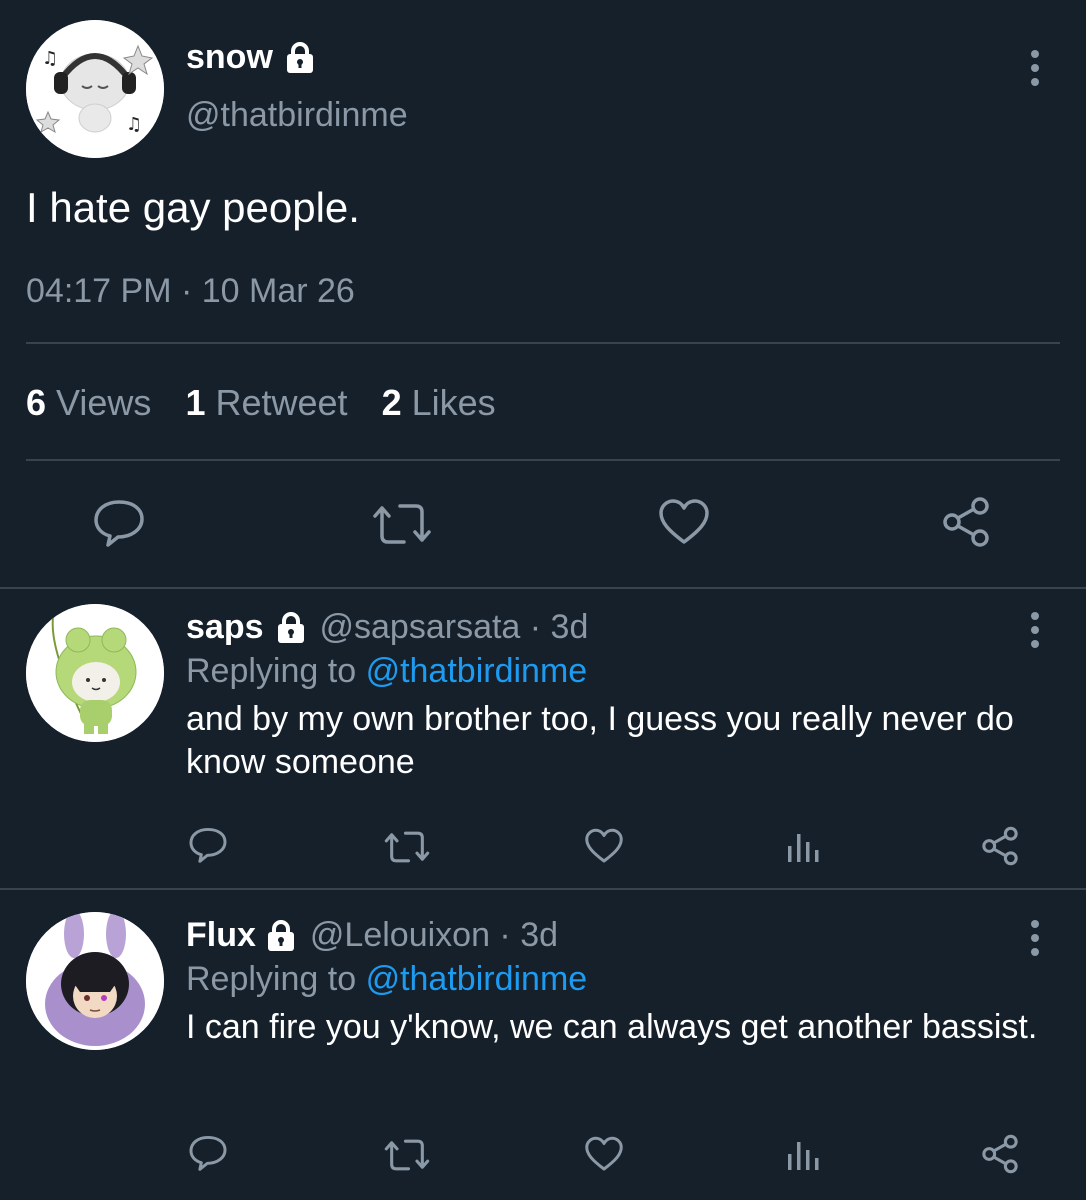  I want to click on tweet-timestamp: 04:17 PM · 10 Mar 26, so click(190, 291).